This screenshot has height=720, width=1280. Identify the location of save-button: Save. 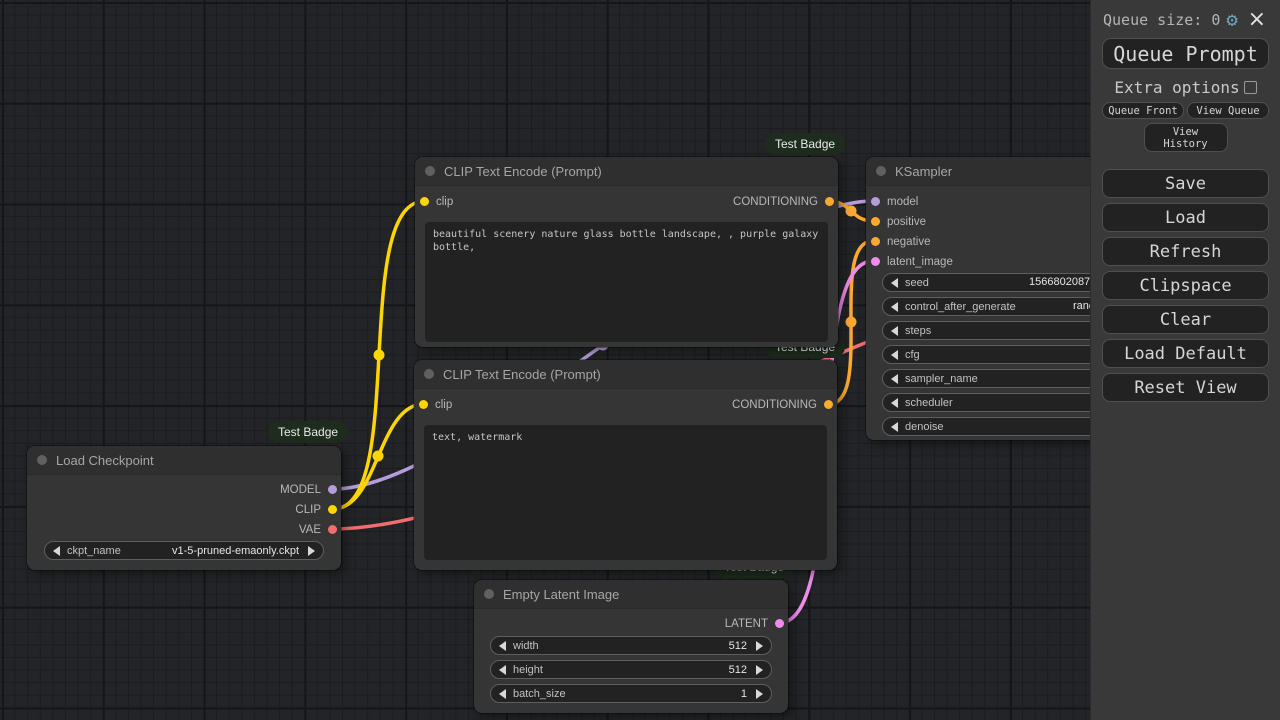
(1185, 183).